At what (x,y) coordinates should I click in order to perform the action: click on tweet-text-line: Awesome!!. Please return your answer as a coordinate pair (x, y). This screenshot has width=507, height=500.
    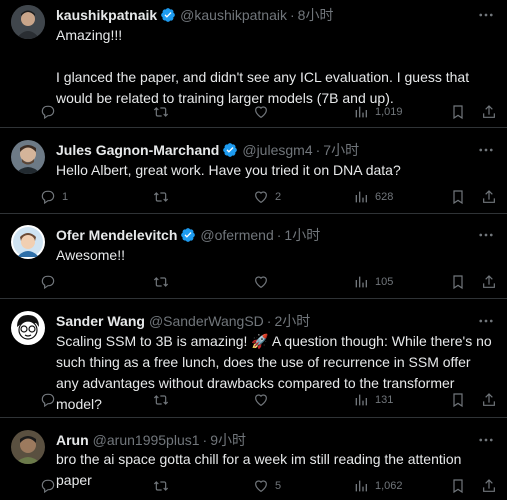
    Looking at the image, I should click on (90, 255).